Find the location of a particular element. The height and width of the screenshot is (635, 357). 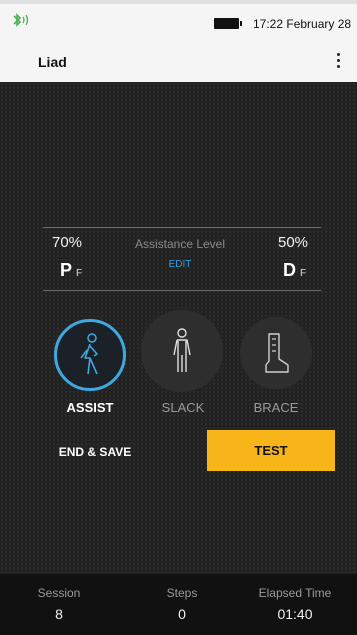

session-value: 8 is located at coordinates (59, 614).